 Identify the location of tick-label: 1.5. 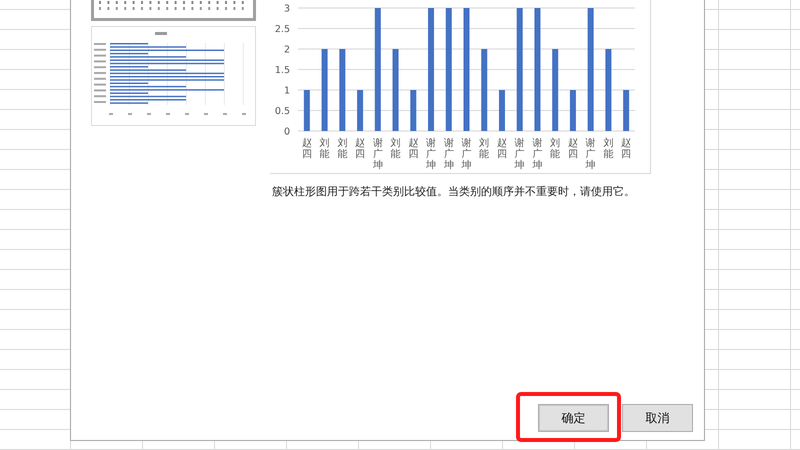
(282, 70).